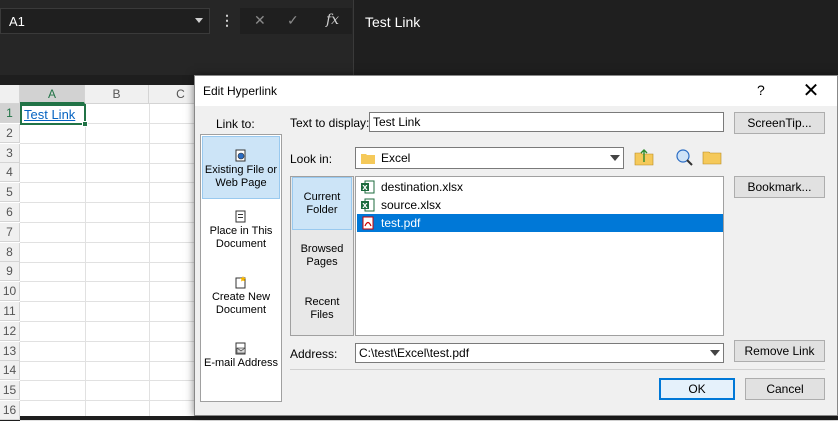 This screenshot has height=421, width=838. Describe the element at coordinates (761, 90) in the screenshot. I see `help-button: ?` at that location.